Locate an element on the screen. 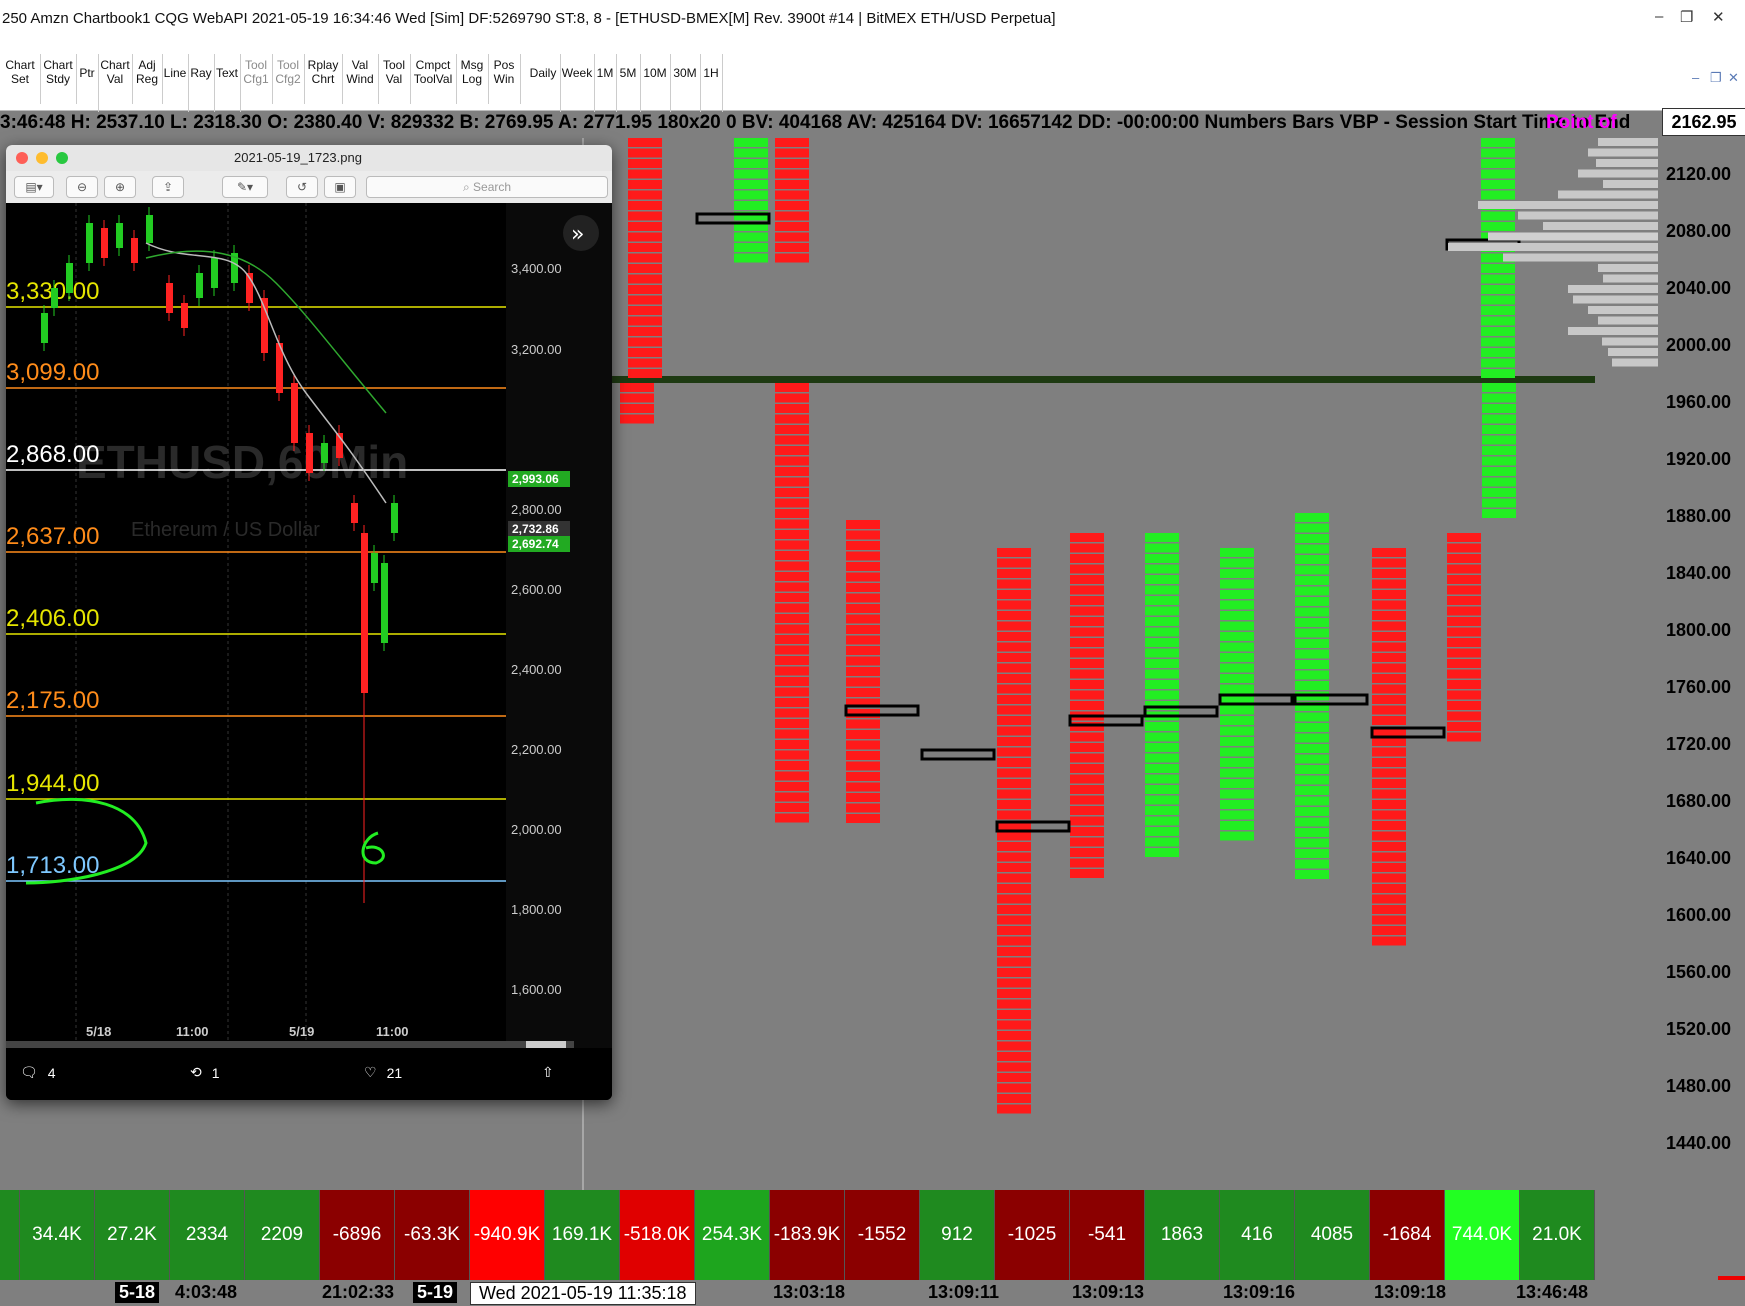  toolbar-button-1h: 1H is located at coordinates (711, 83).